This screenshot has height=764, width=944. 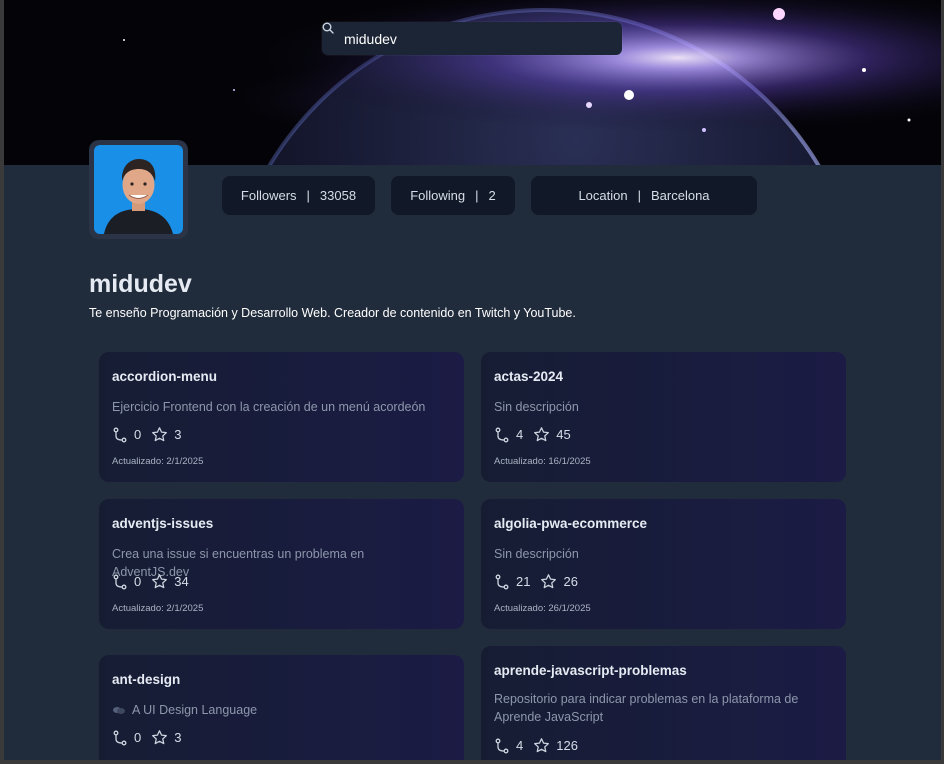 What do you see at coordinates (268, 195) in the screenshot?
I see `followers-label: Followers` at bounding box center [268, 195].